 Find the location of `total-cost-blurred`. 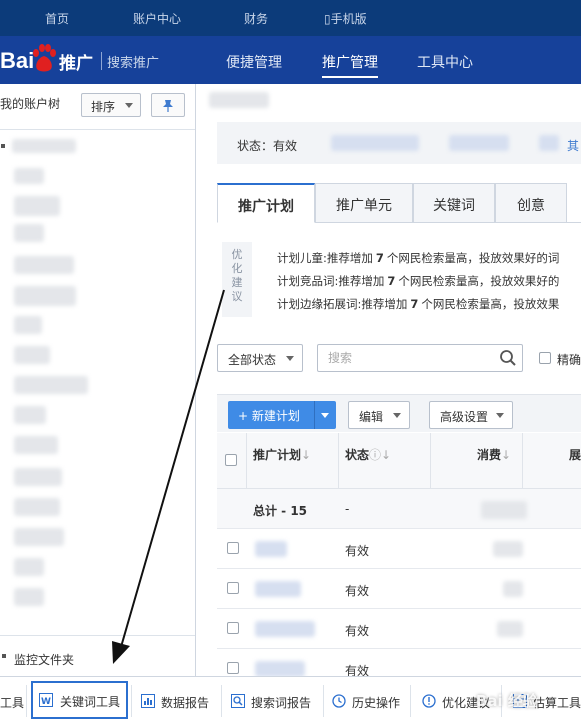

total-cost-blurred is located at coordinates (504, 510).